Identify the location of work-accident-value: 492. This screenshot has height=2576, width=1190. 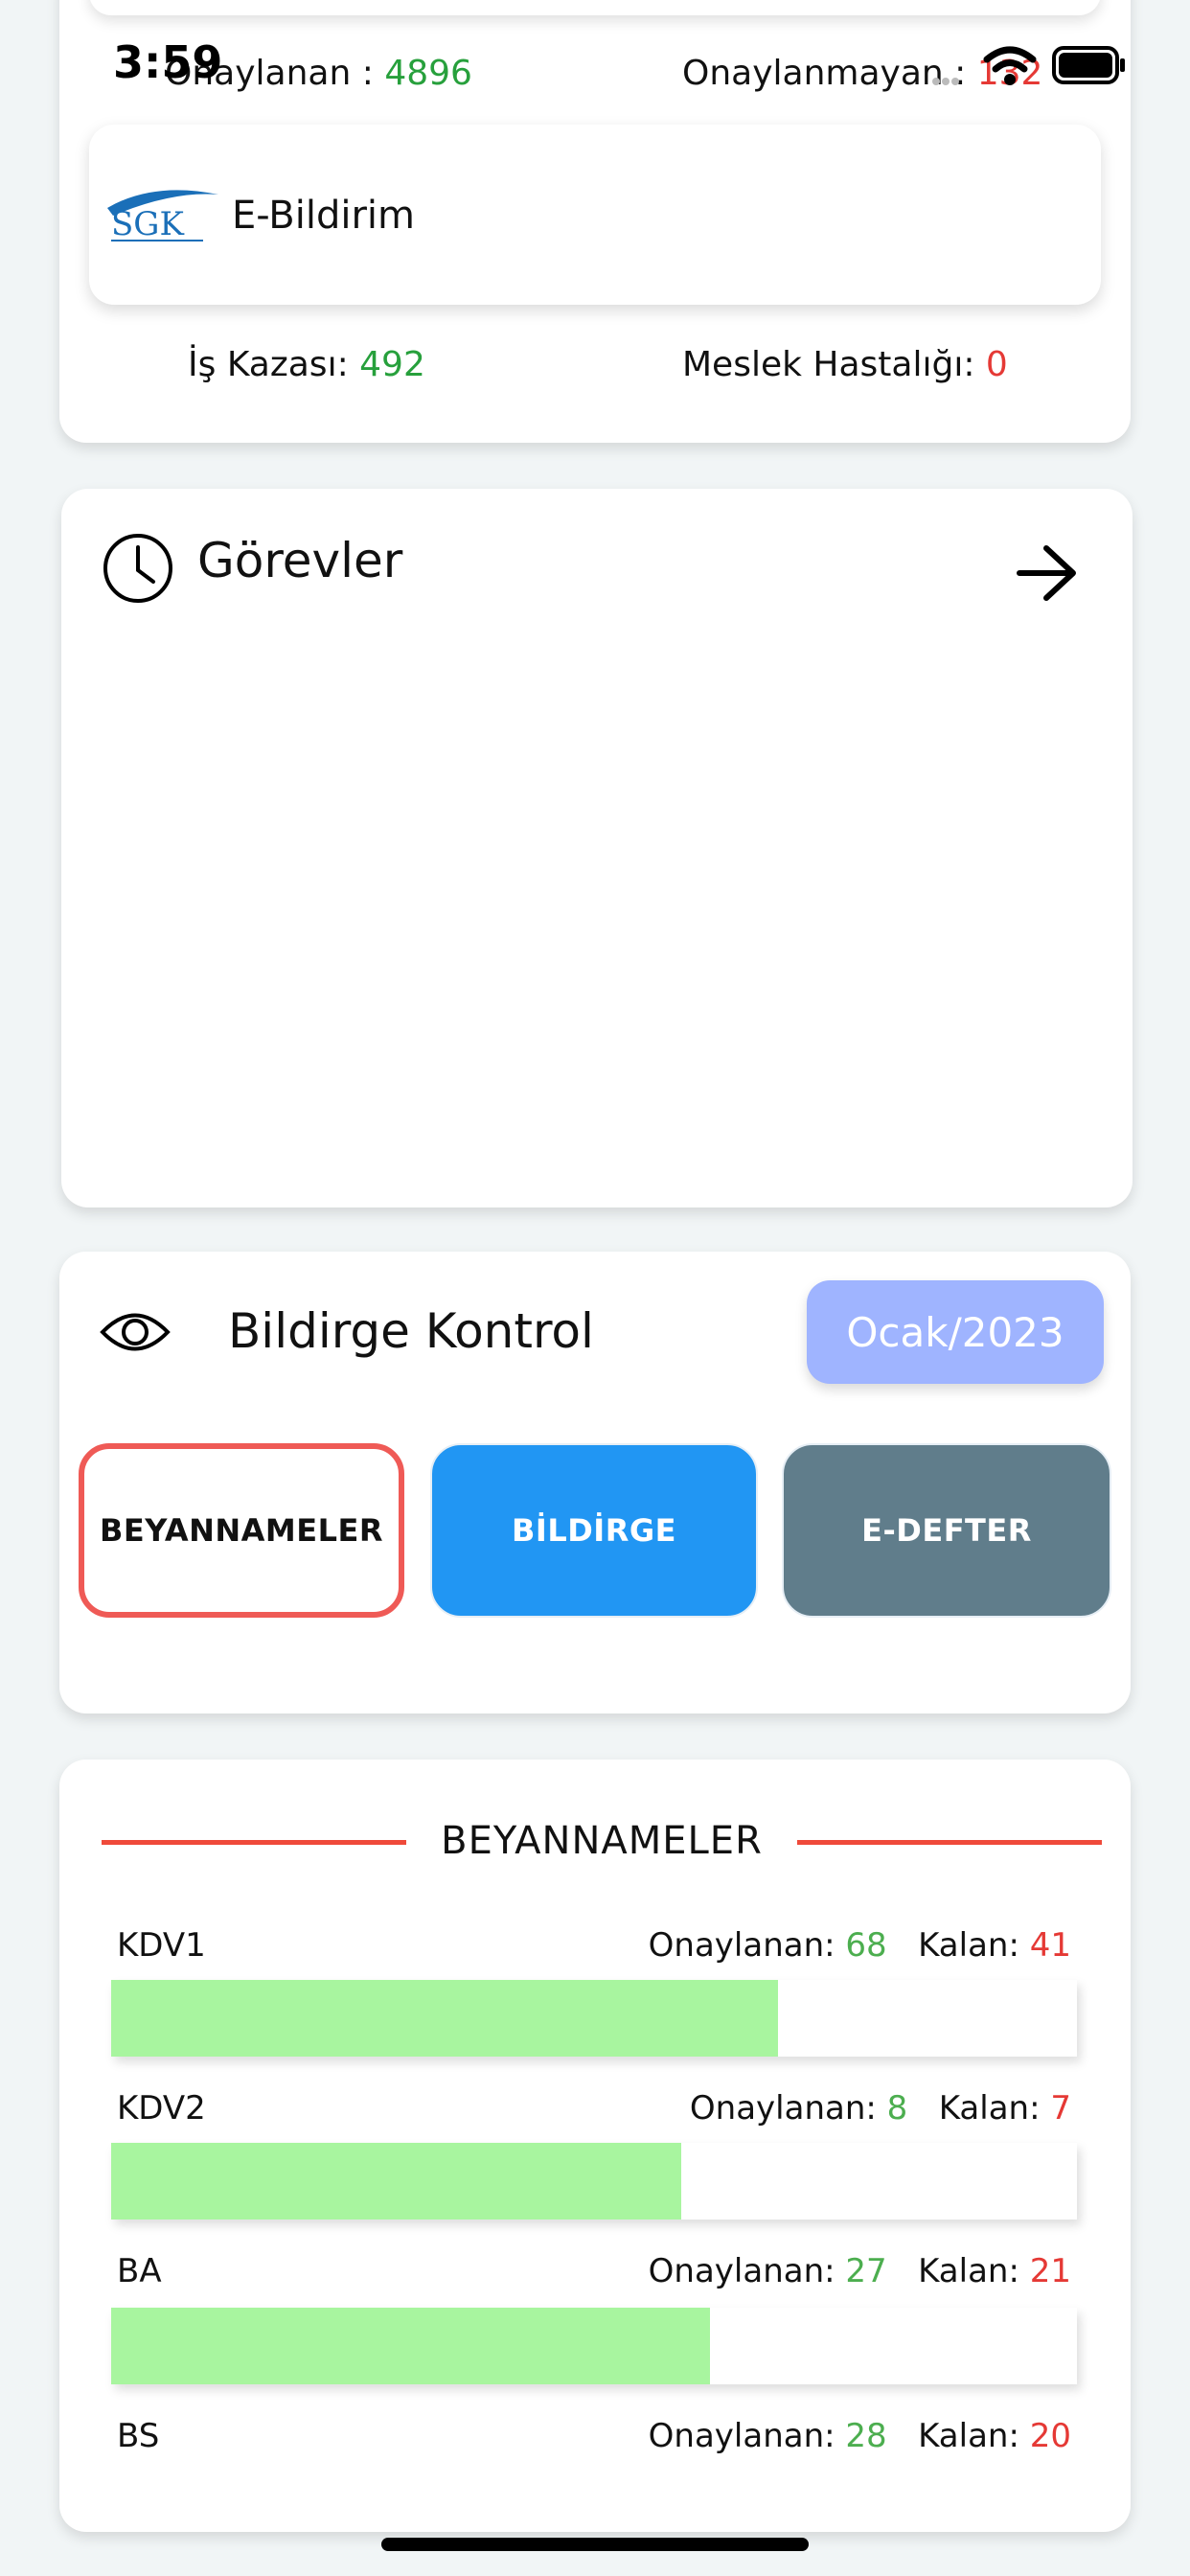
(392, 364).